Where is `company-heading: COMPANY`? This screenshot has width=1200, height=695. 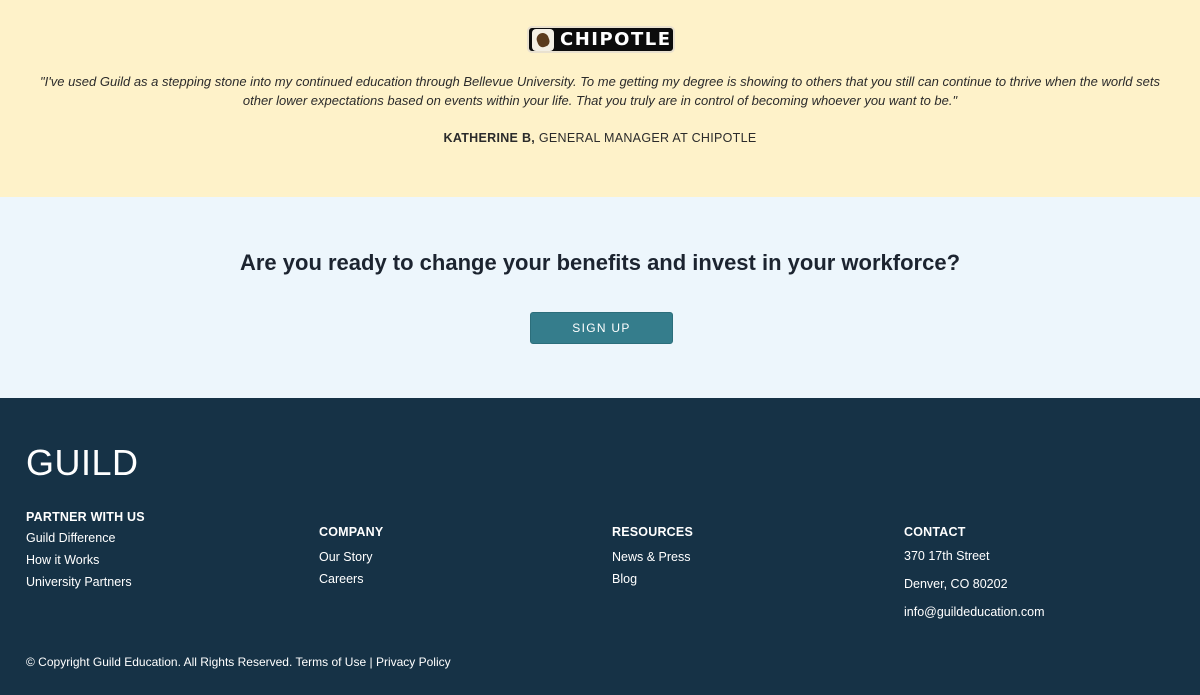 company-heading: COMPANY is located at coordinates (351, 532).